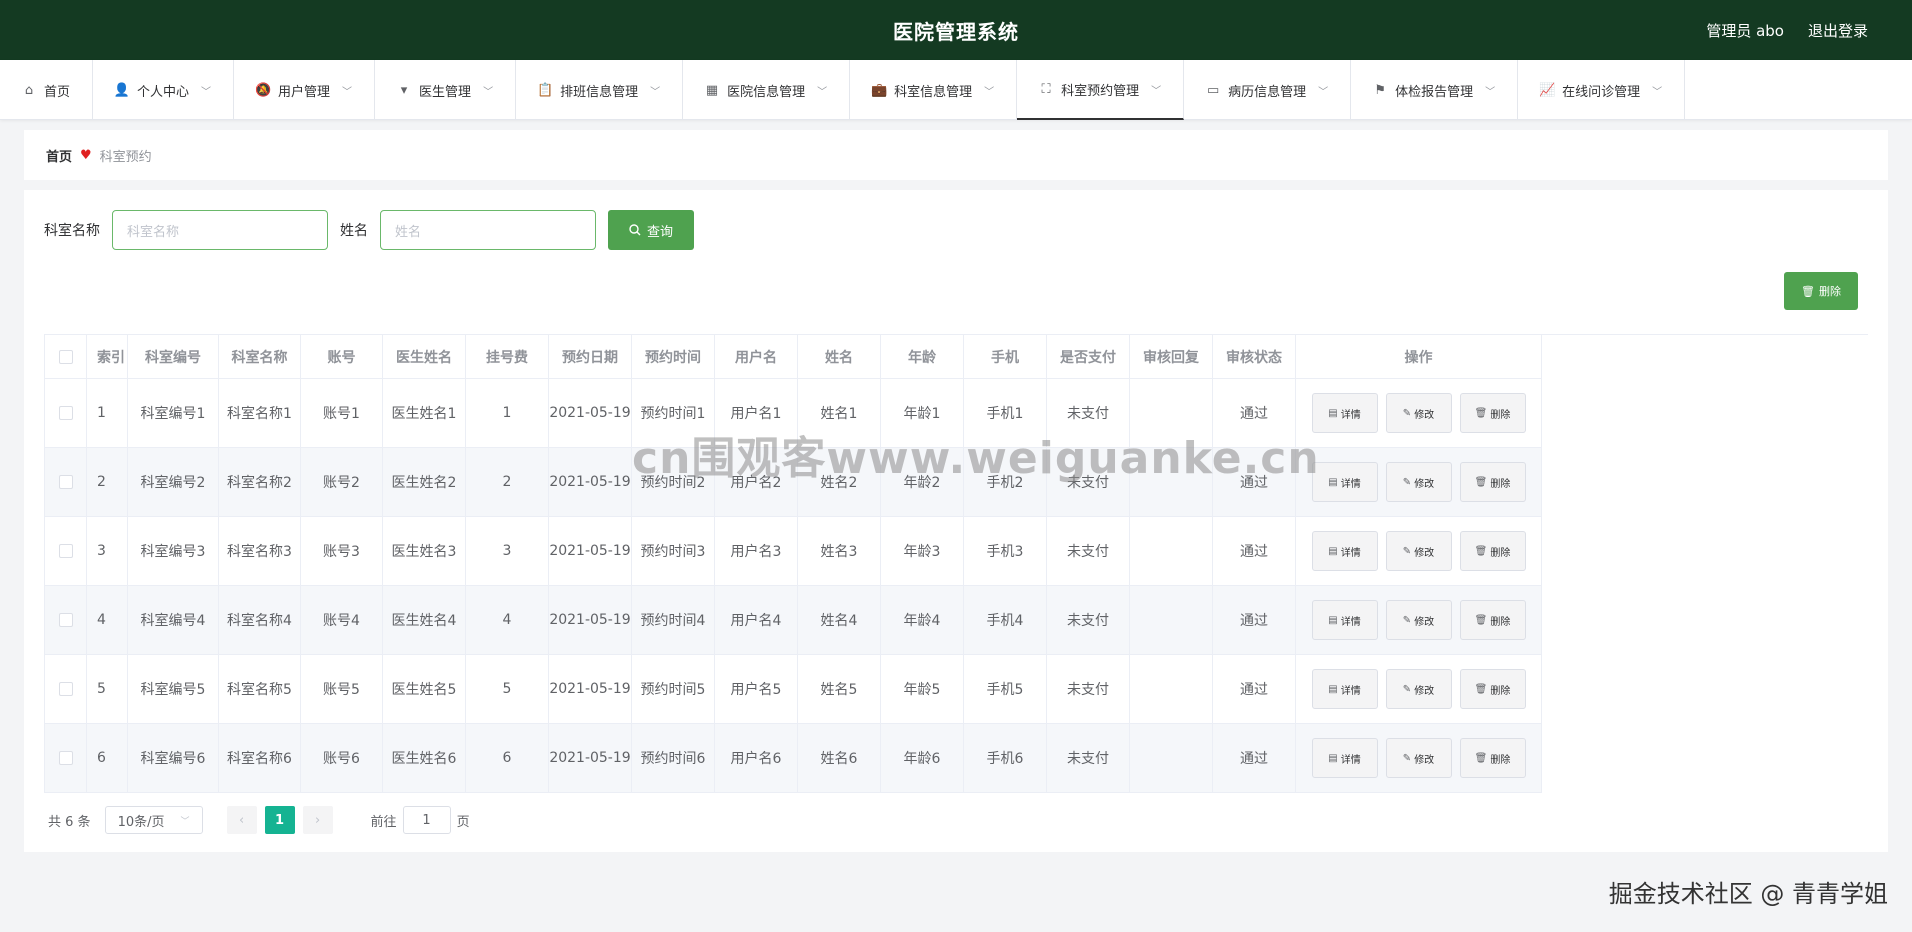  I want to click on table-cell: 手机3, so click(1005, 551).